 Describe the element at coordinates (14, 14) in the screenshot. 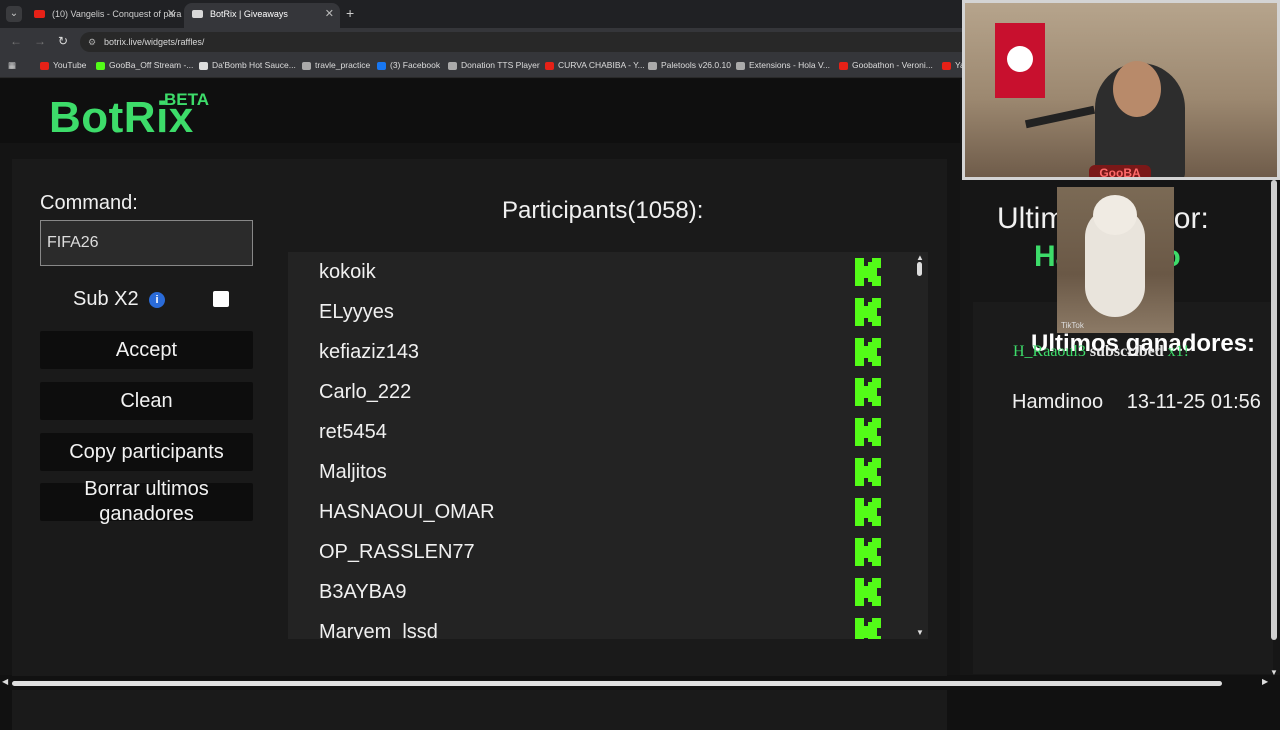

I see `tab-search-icon: ⌄` at that location.